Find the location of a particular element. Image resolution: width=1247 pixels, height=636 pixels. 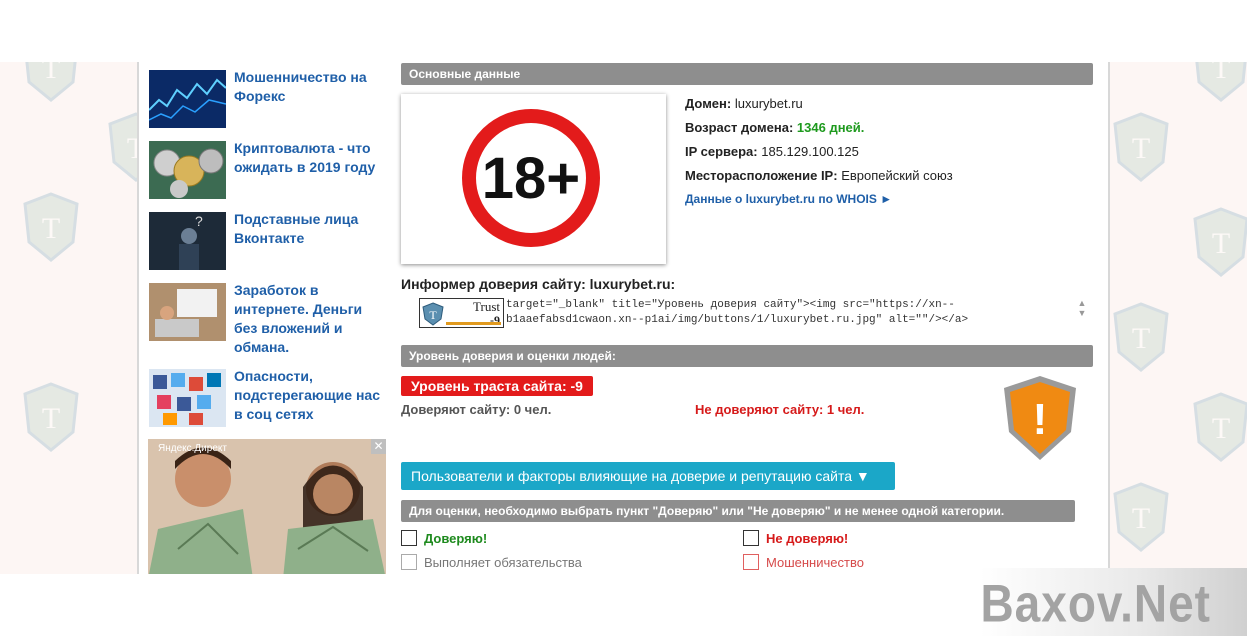

age-label: Возраст домена: is located at coordinates (739, 127).